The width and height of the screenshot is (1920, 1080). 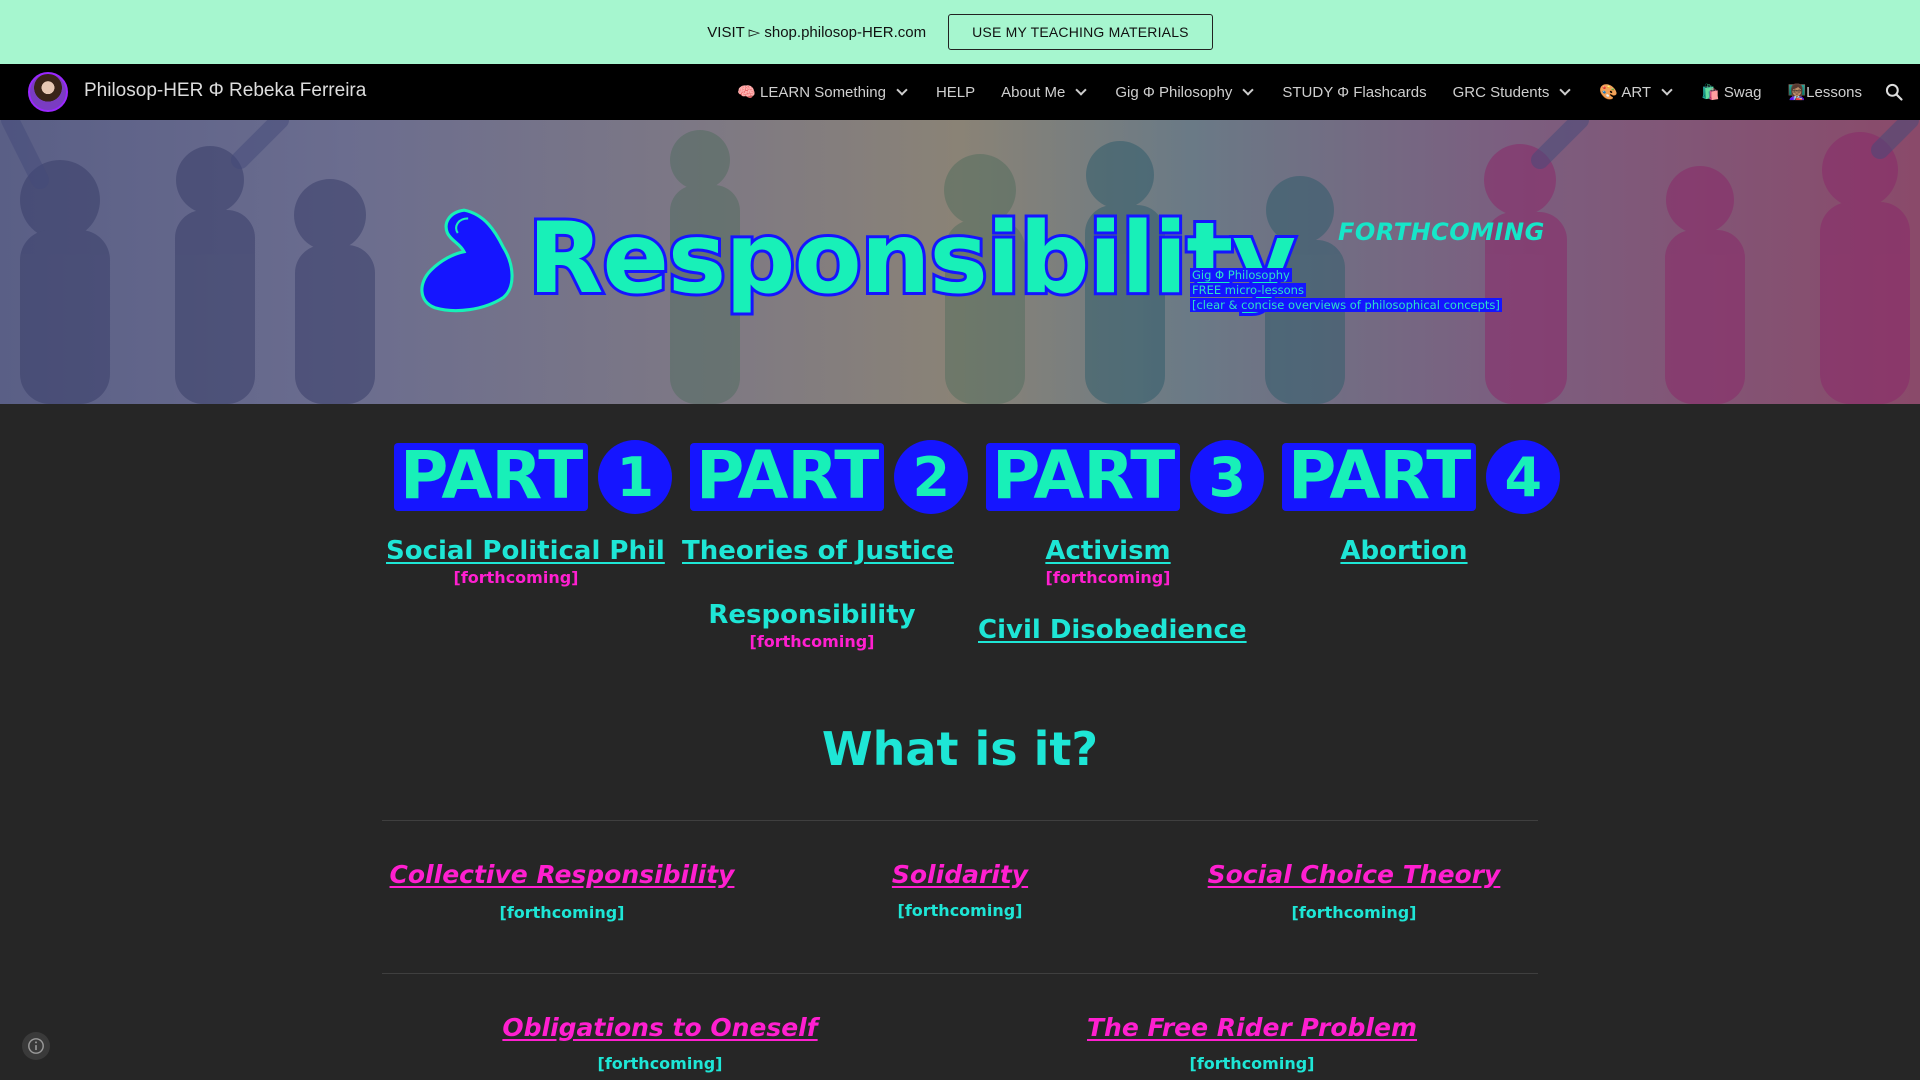 I want to click on topic-social-choice-theory: Social Choice Theory [forthcoming], so click(x=1354, y=891).